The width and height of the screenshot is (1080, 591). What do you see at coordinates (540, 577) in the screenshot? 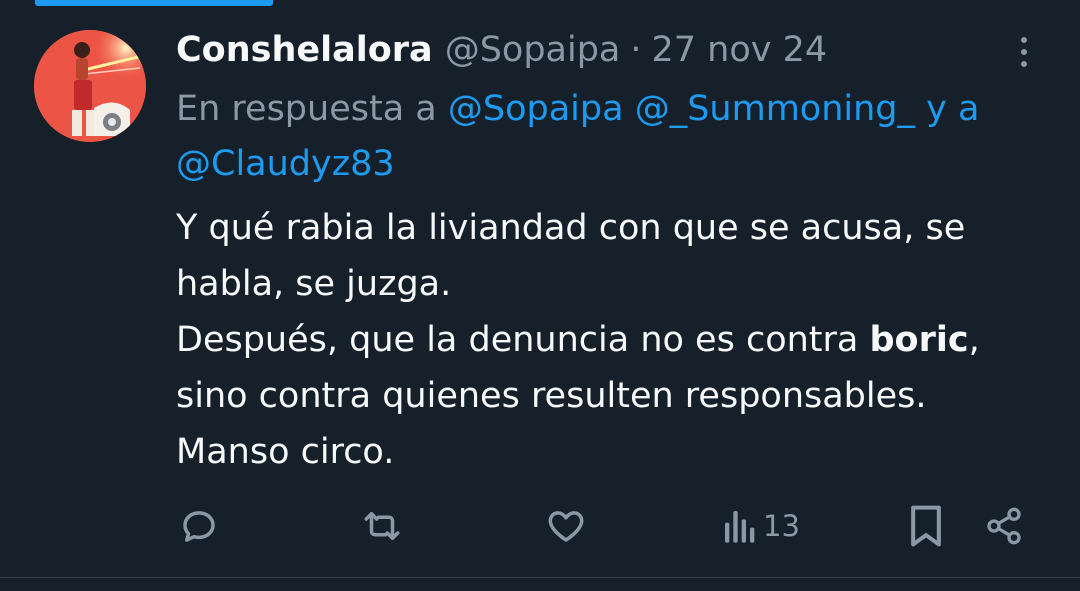
I see `divider` at bounding box center [540, 577].